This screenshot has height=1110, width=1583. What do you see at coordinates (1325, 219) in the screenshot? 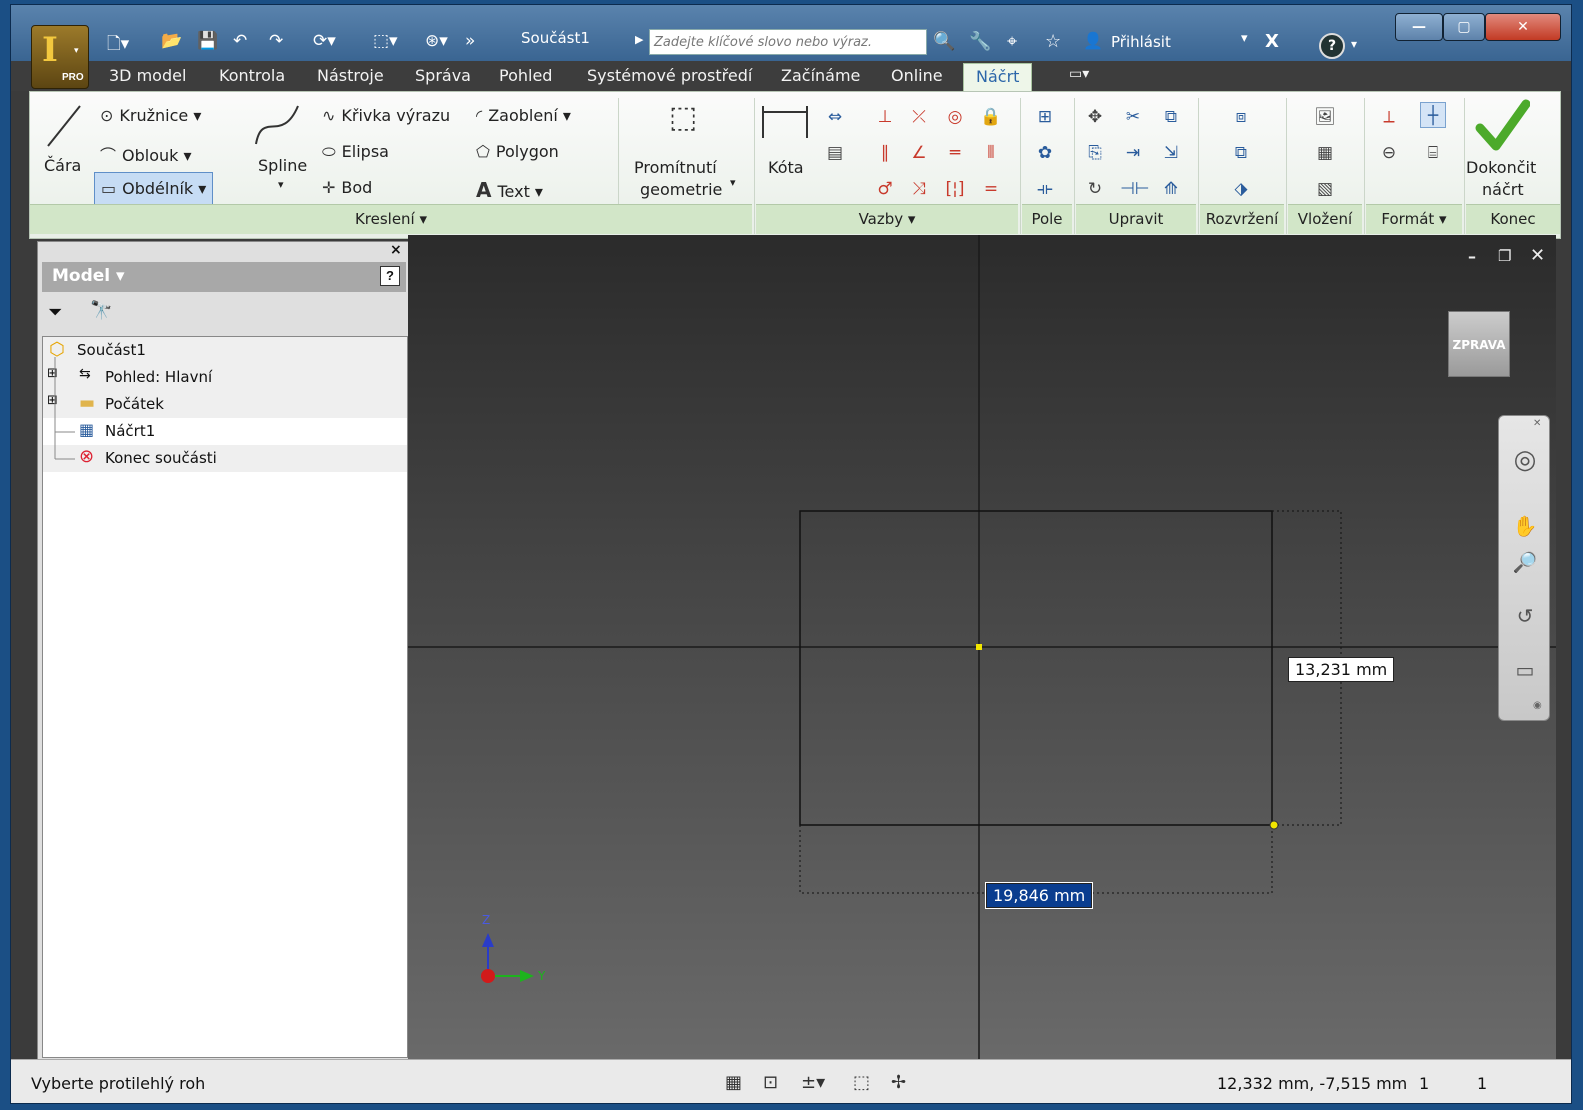
I see `panel-vlozeni: Vložení` at bounding box center [1325, 219].